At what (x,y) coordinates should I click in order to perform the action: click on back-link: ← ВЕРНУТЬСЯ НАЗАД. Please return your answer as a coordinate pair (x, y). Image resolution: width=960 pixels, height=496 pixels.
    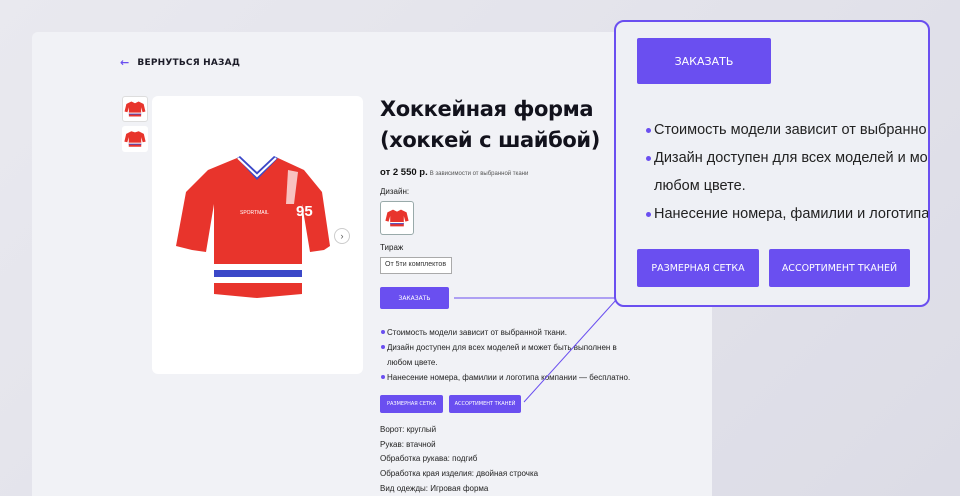
    Looking at the image, I should click on (180, 62).